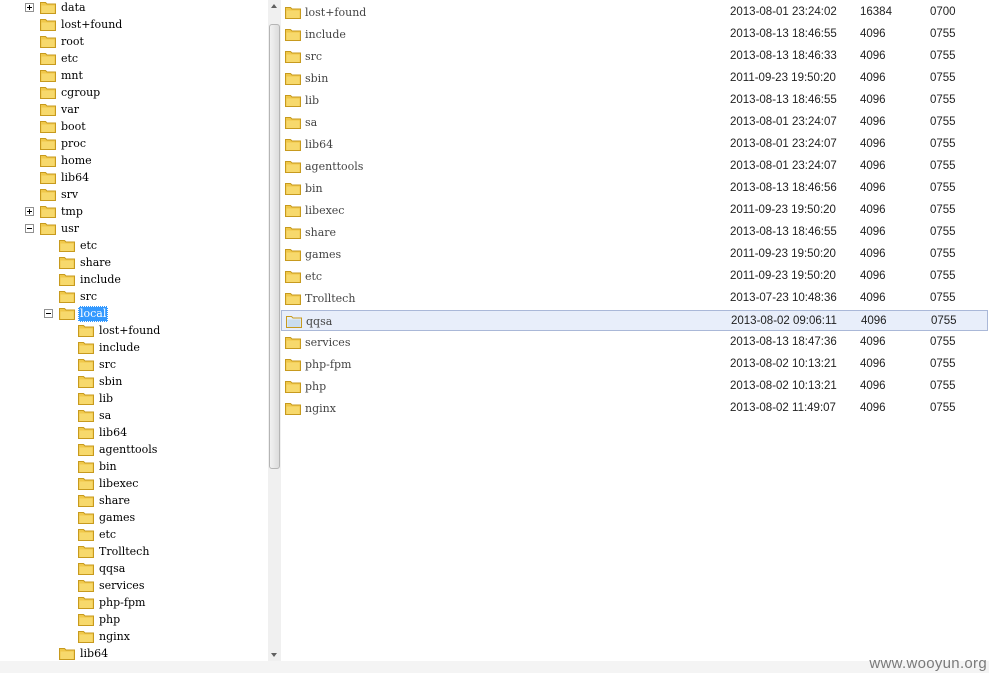  I want to click on tree-node-label: nginx, so click(114, 637).